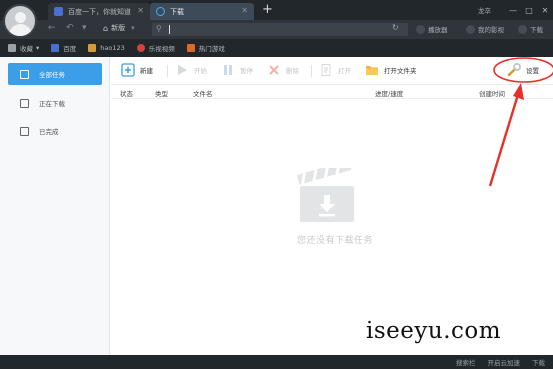  I want to click on avatar, so click(20, 21).